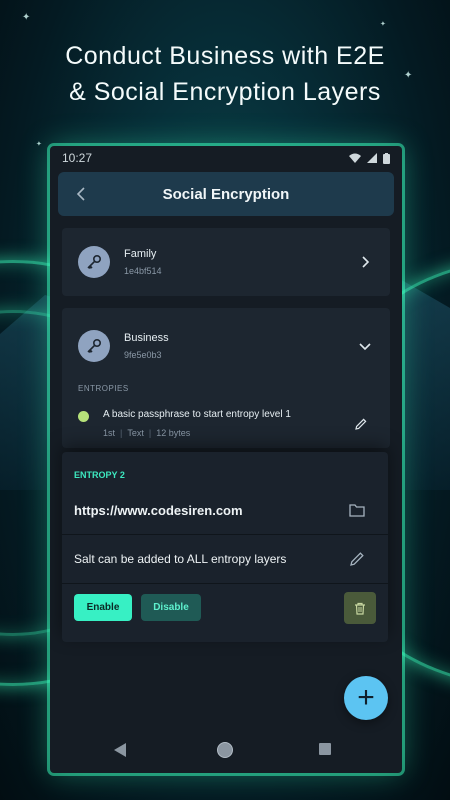 The height and width of the screenshot is (800, 450). I want to click on headline-line-1: Conduct Business with E2E, so click(225, 56).